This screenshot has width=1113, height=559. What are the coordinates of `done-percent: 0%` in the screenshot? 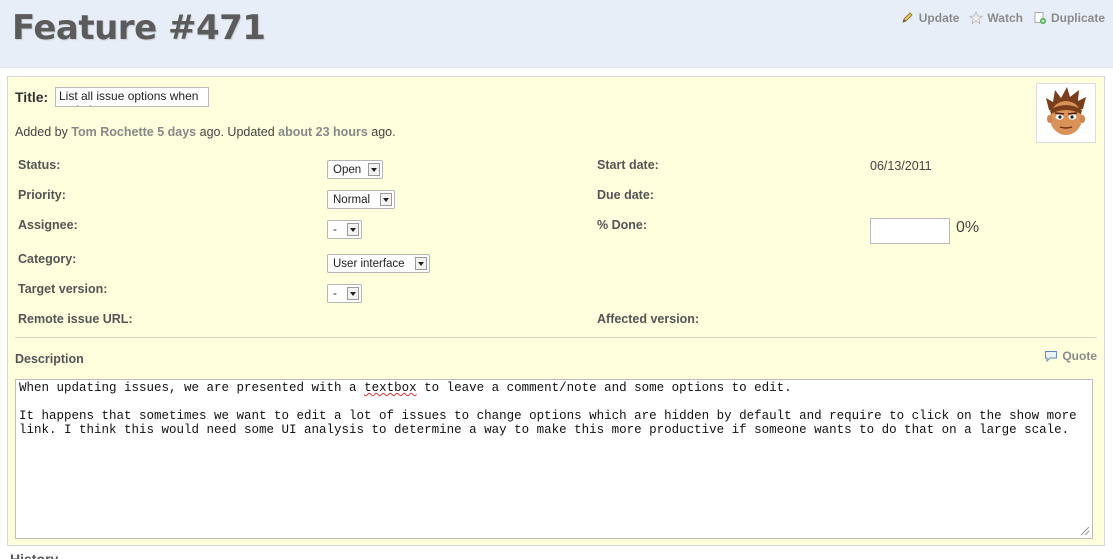 It's located at (968, 227).